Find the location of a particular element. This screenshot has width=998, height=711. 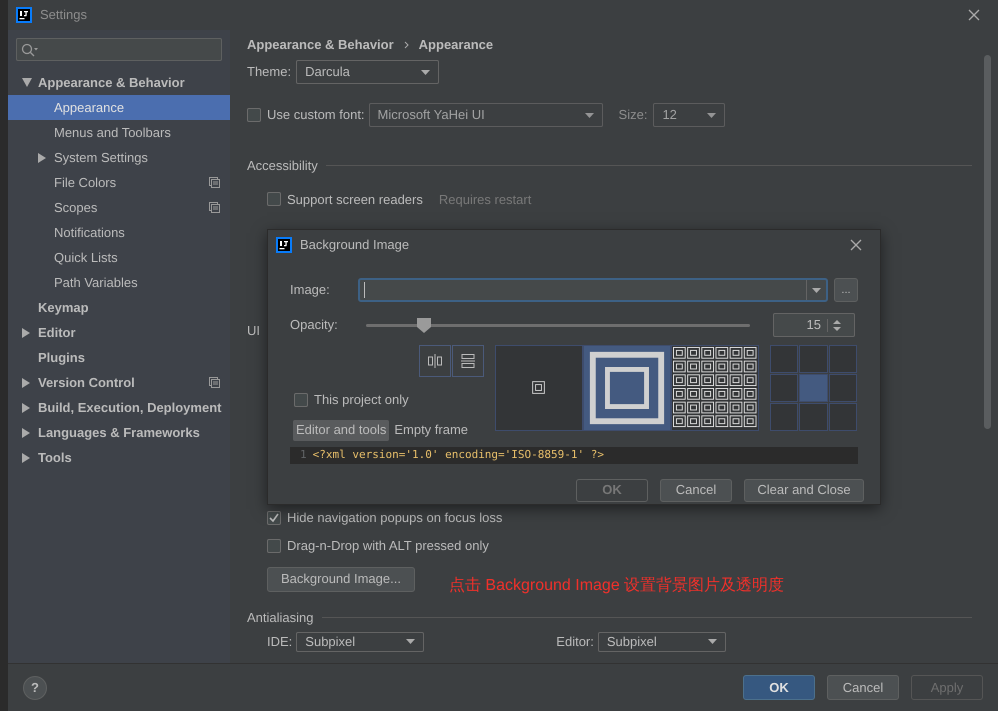

image-label: Image: is located at coordinates (310, 290).